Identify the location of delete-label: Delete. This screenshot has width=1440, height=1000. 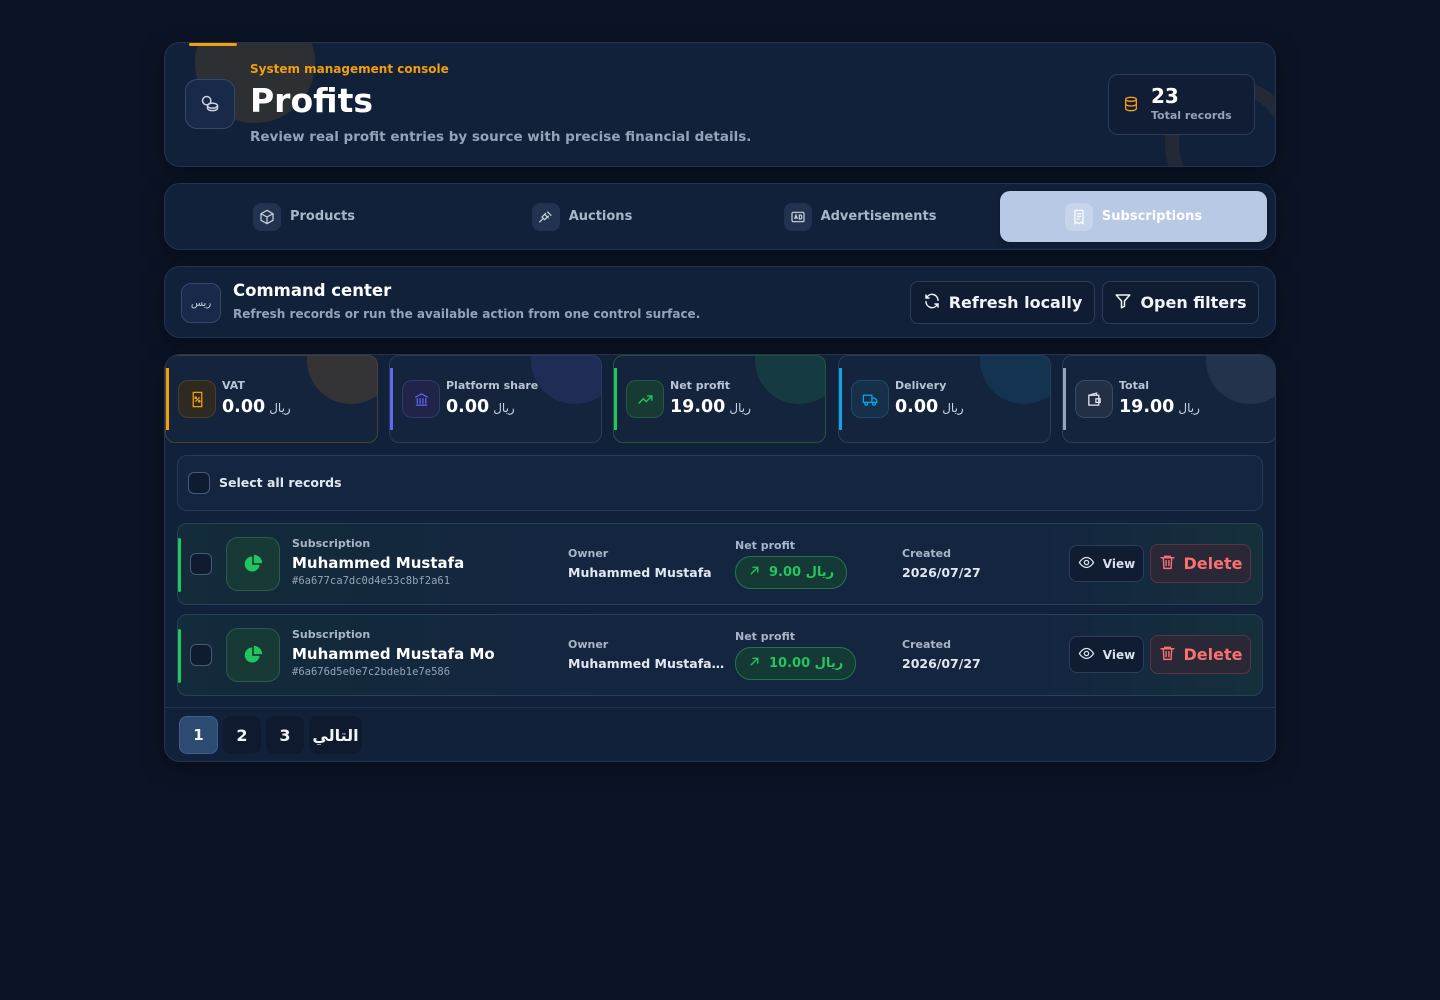
(1213, 563).